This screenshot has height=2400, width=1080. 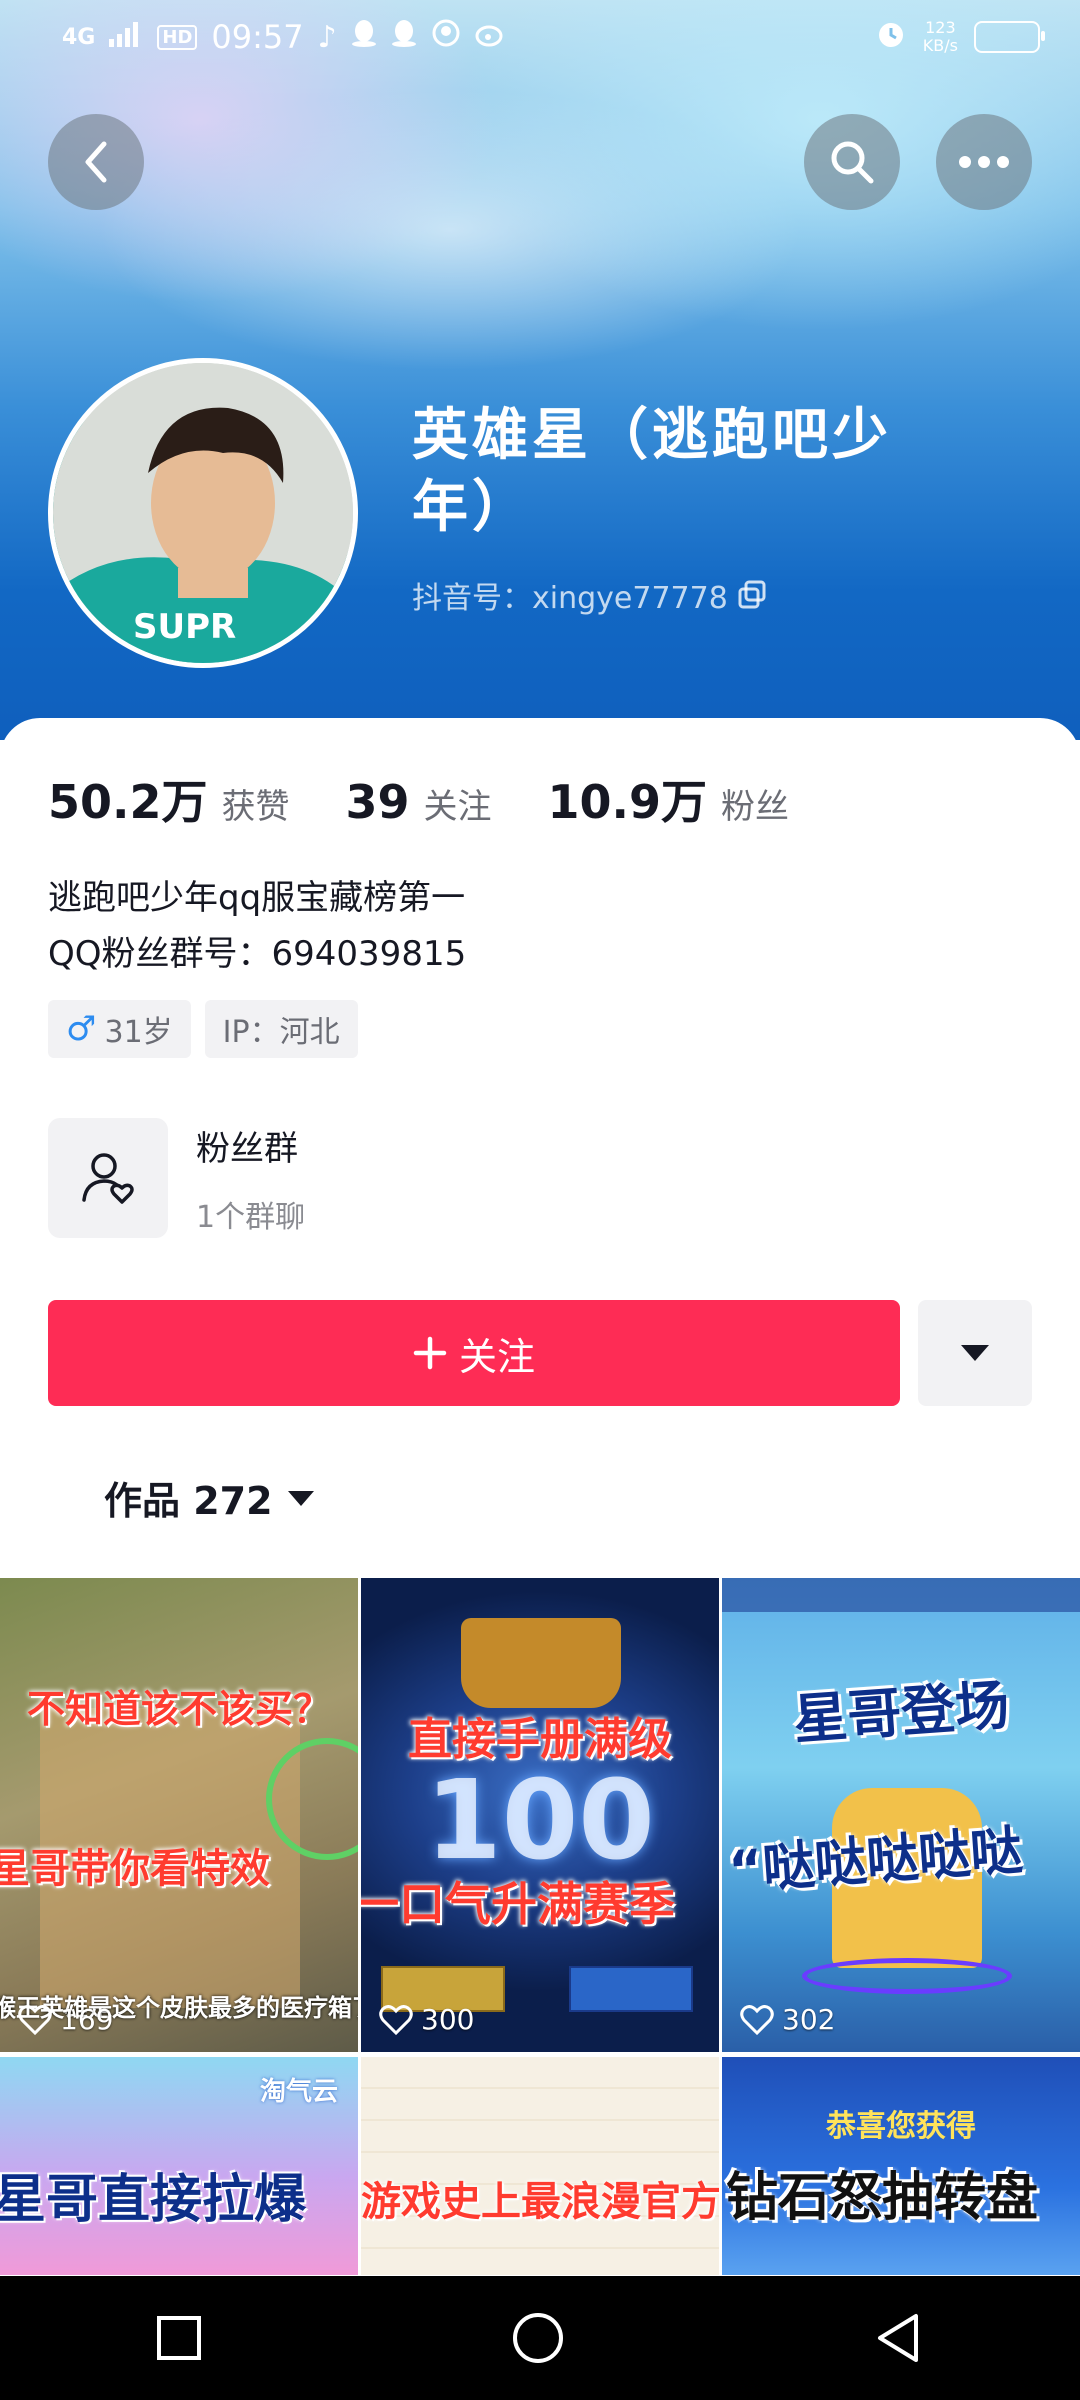 What do you see at coordinates (81, 1029) in the screenshot?
I see `male-icon: ♂` at bounding box center [81, 1029].